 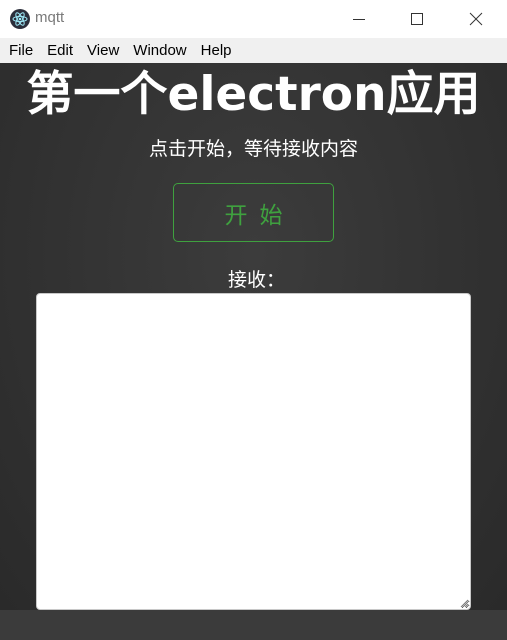 What do you see at coordinates (253, 625) in the screenshot?
I see `bottom-strip` at bounding box center [253, 625].